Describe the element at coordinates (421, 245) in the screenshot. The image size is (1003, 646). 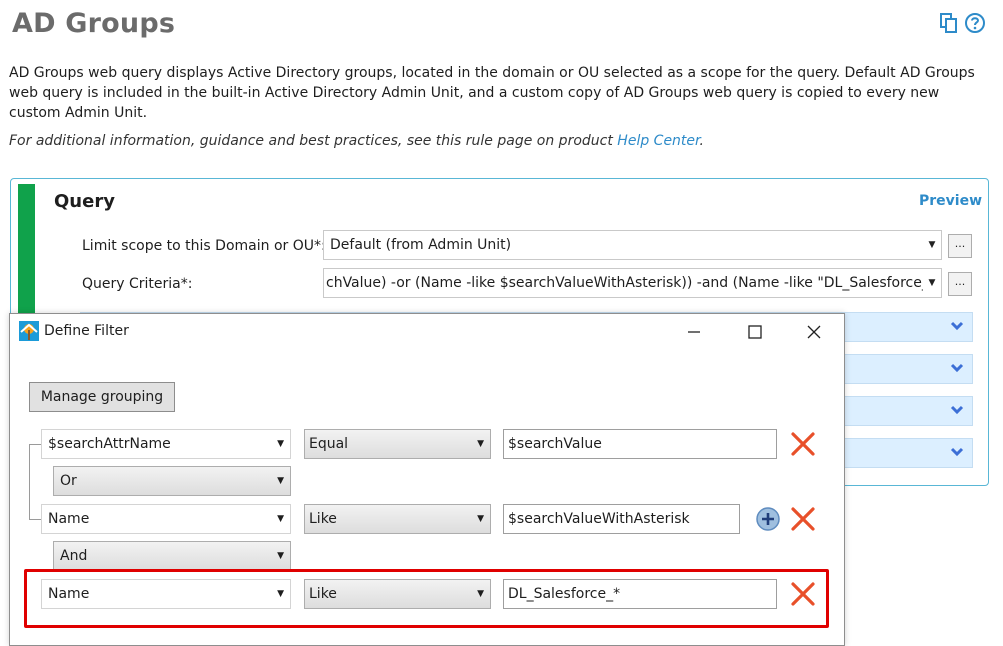
I see `scope-value: Default (from Admin Unit)` at that location.